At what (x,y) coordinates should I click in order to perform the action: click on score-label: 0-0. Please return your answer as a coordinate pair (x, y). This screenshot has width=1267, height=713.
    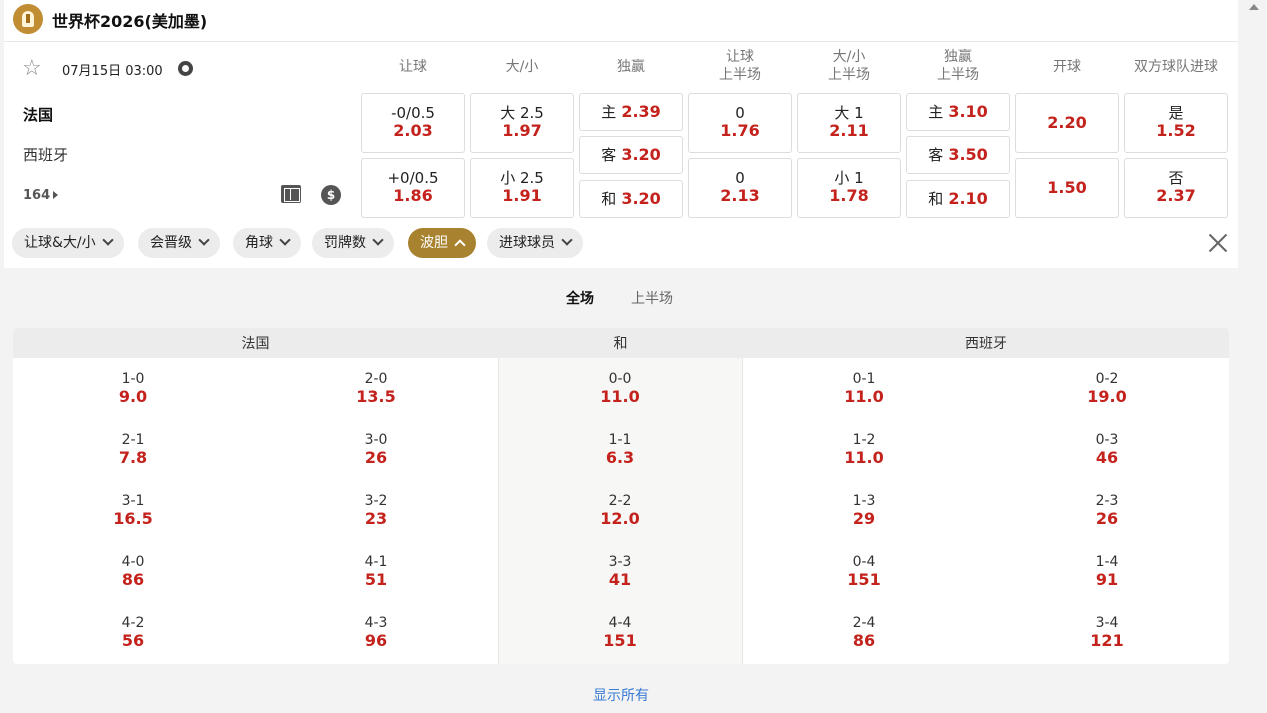
    Looking at the image, I should click on (620, 379).